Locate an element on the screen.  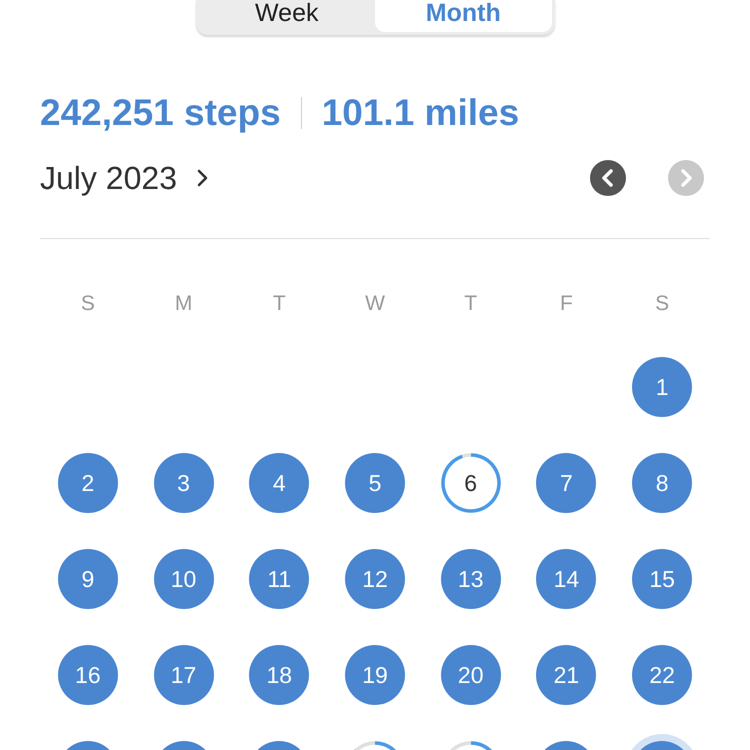
day-circle: 14 is located at coordinates (566, 579).